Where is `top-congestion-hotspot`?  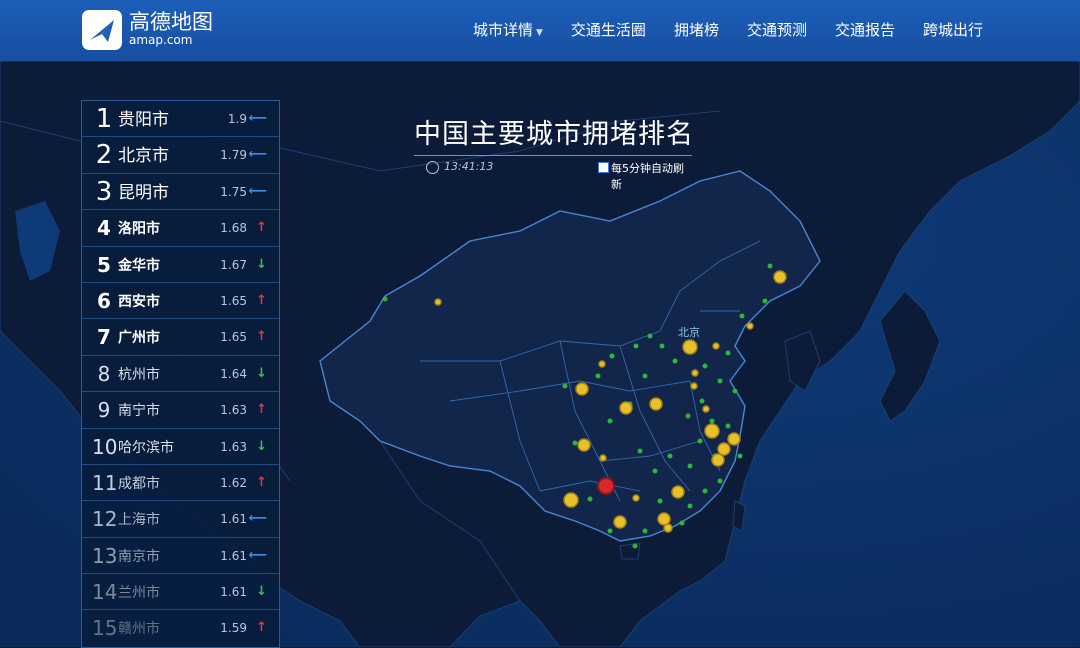 top-congestion-hotspot is located at coordinates (606, 486).